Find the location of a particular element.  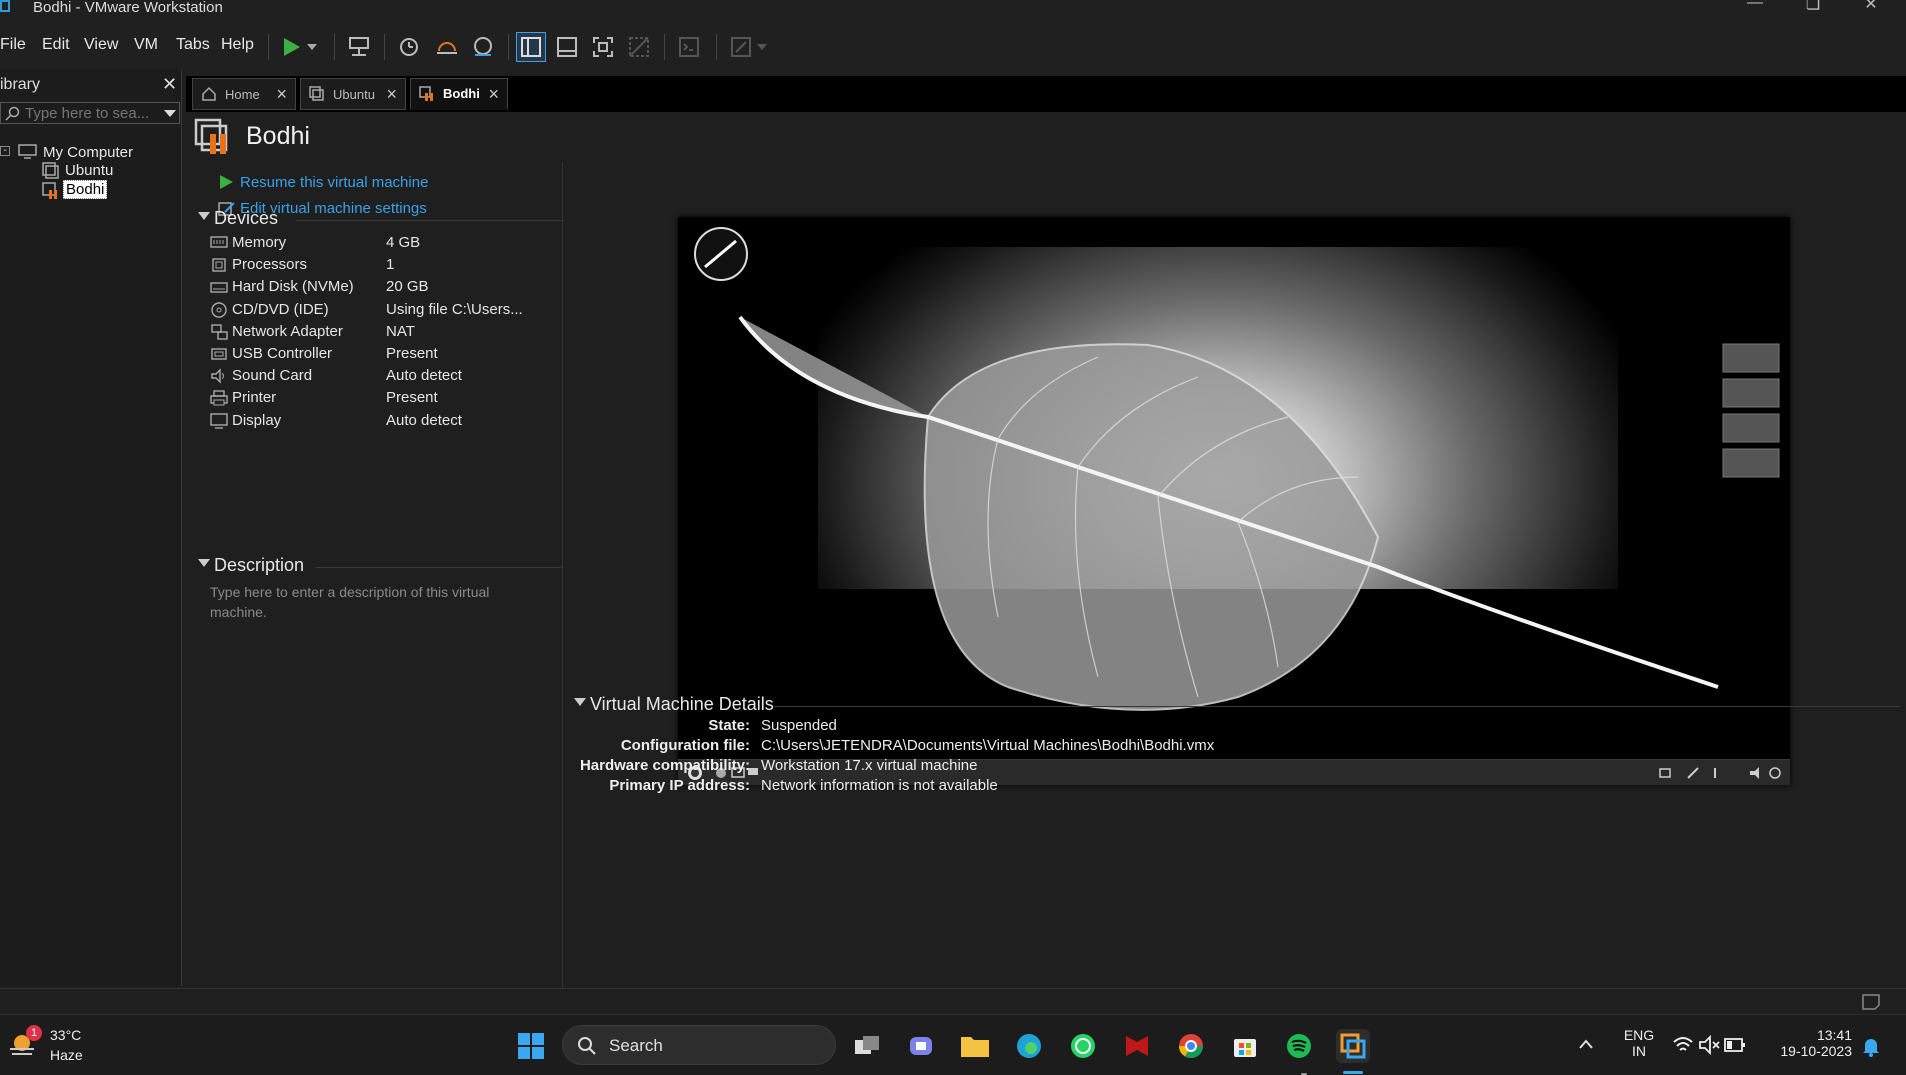

revert-snapshot-button is located at coordinates (447, 47).